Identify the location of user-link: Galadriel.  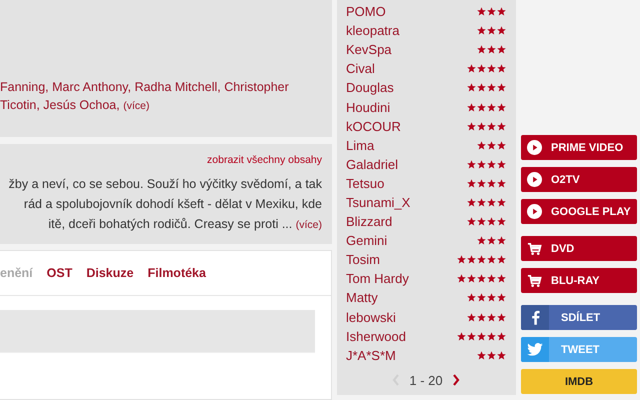
(372, 164).